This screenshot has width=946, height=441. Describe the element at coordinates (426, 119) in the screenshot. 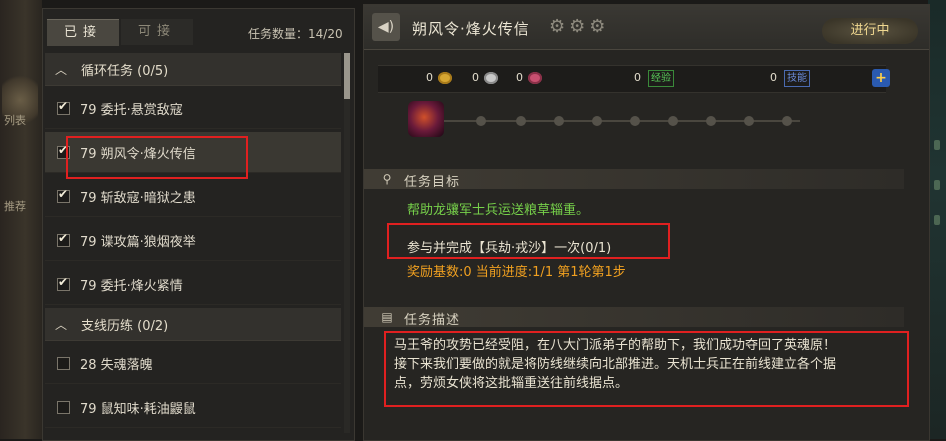

I see `quest-reward-item-icon` at that location.